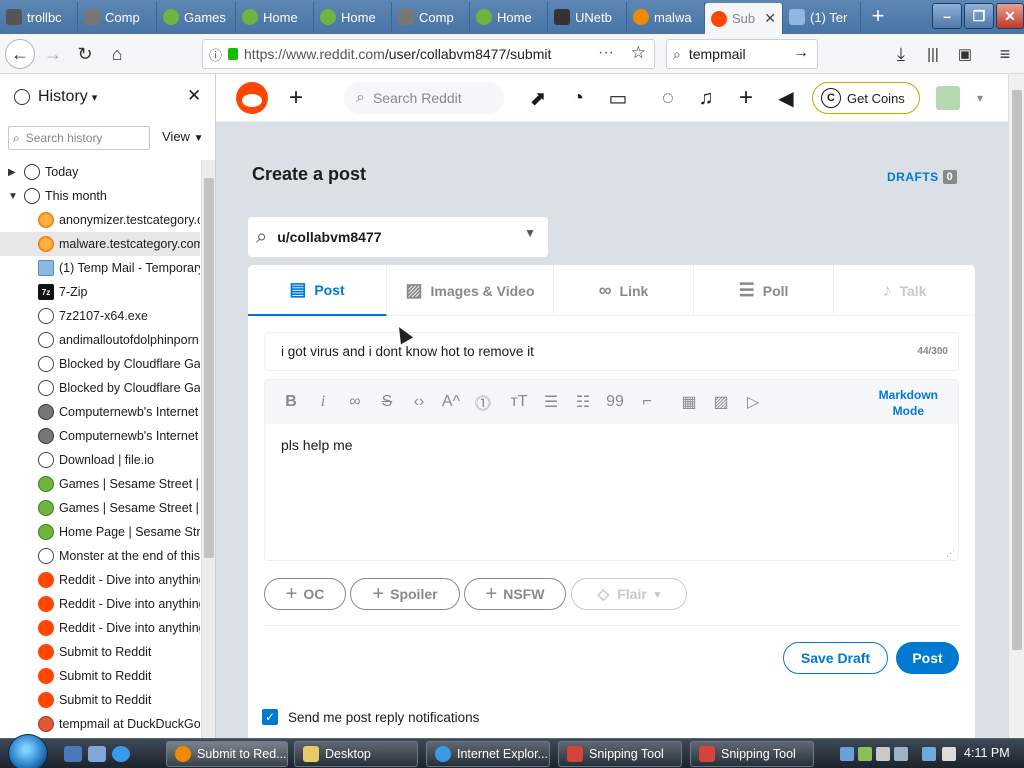 The image size is (1024, 768). What do you see at coordinates (764, 290) in the screenshot?
I see `tab-poll: ☰ Poll` at bounding box center [764, 290].